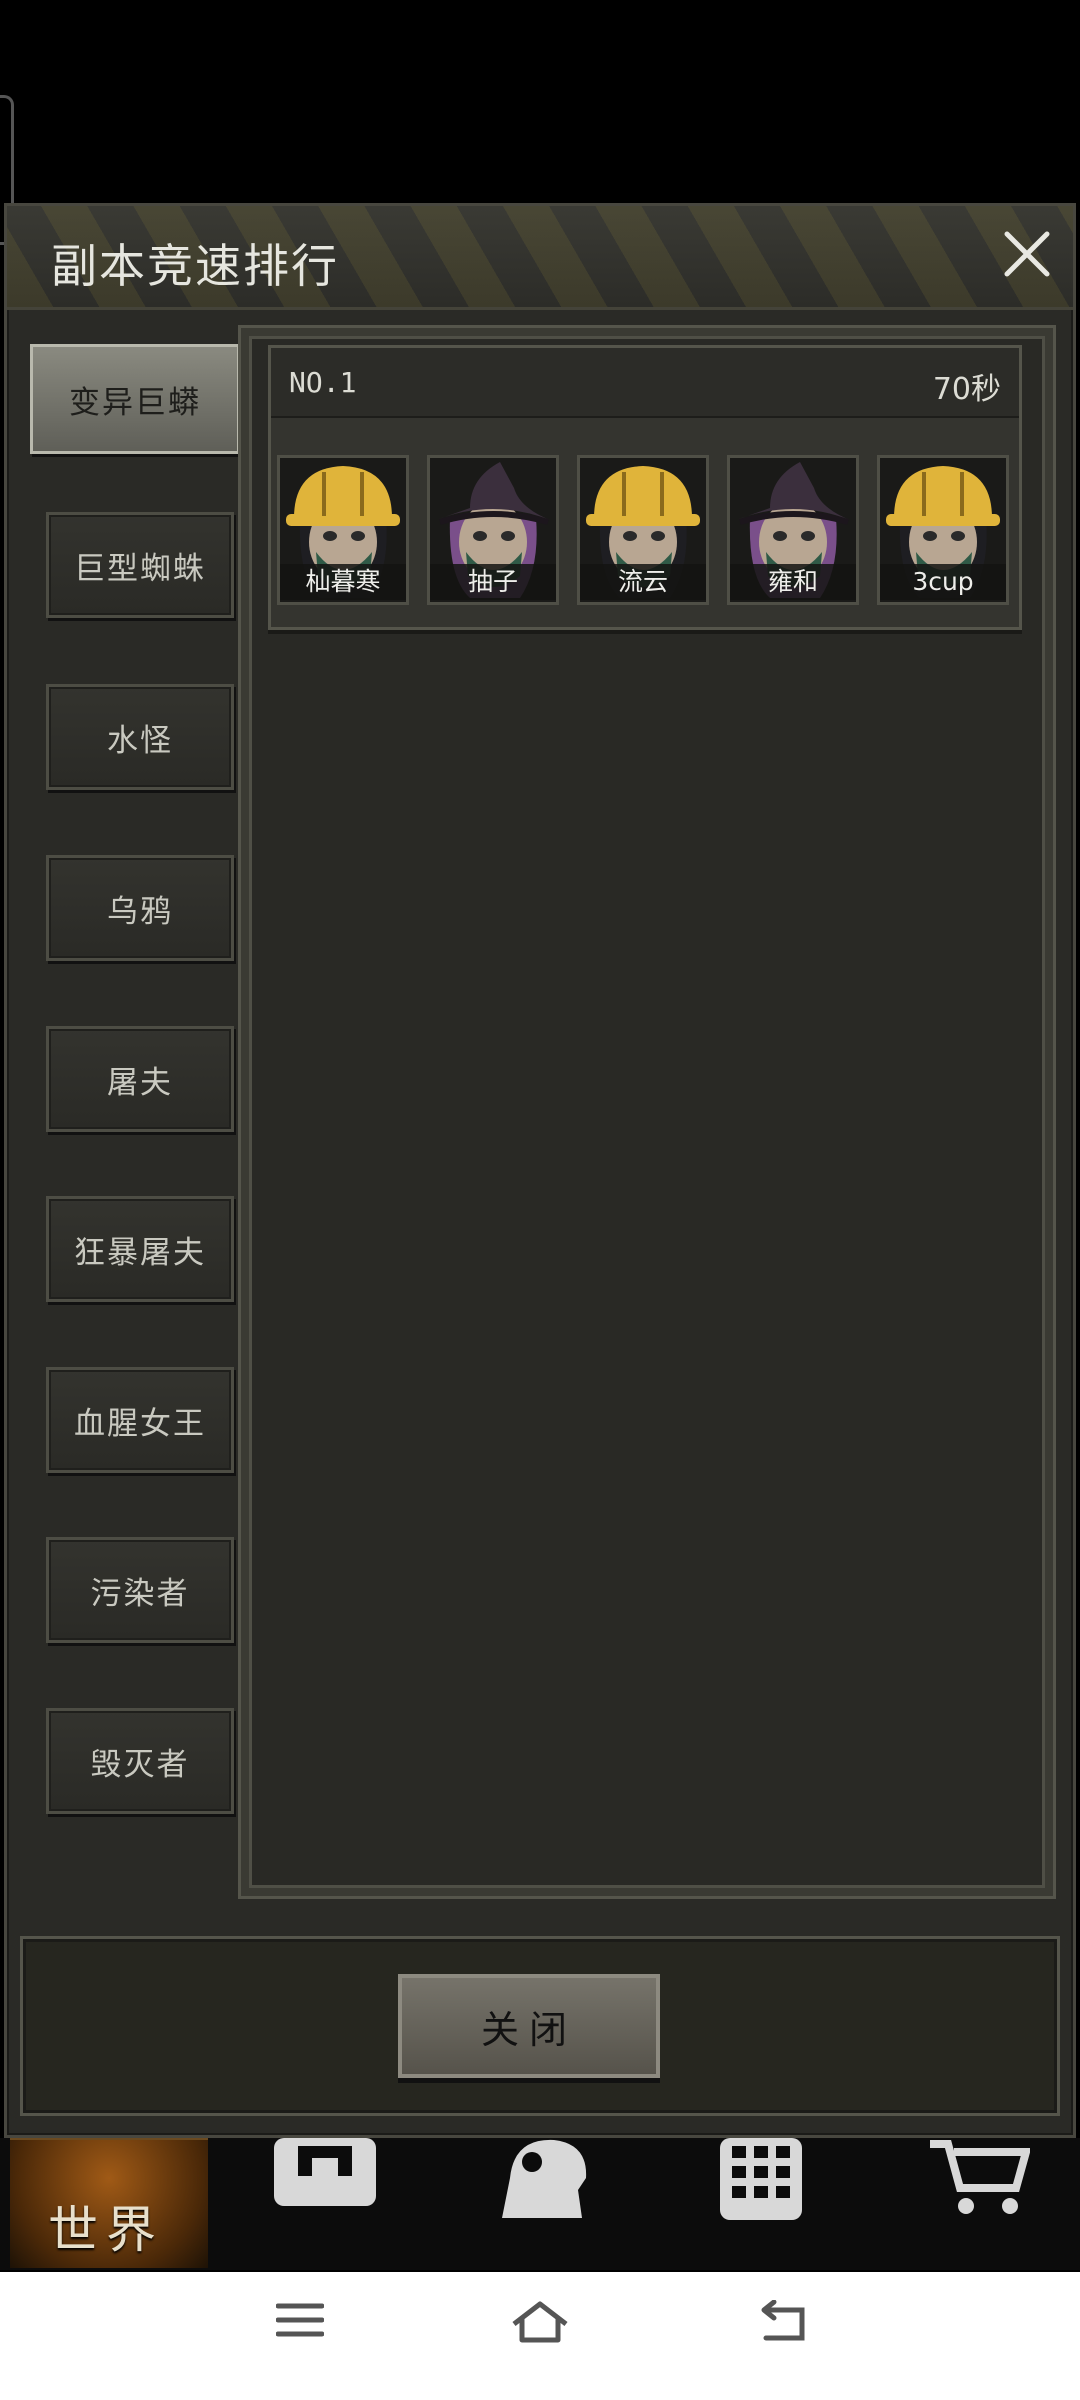 The image size is (1080, 2400). I want to click on home-icon, so click(540, 2324).